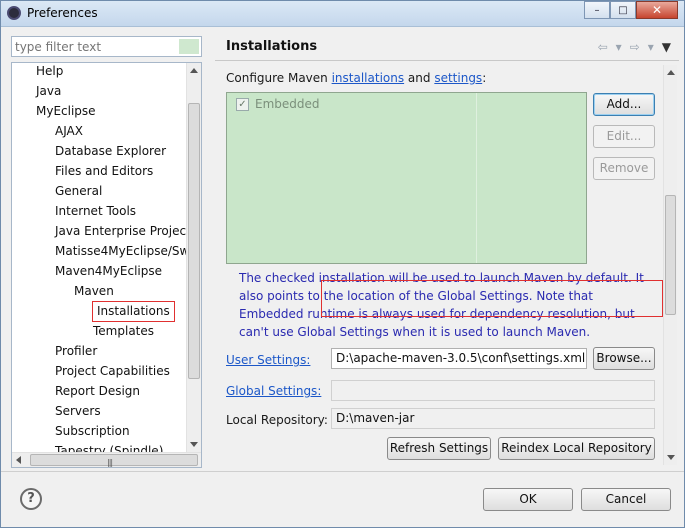 The image size is (685, 528). I want to click on filter-field, so click(106, 46).